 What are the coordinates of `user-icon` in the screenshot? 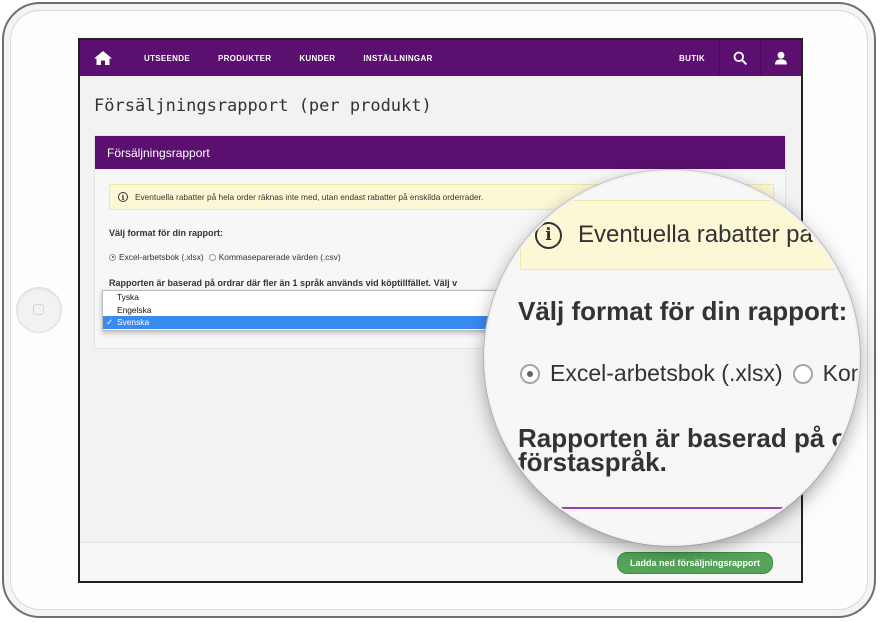 It's located at (781, 58).